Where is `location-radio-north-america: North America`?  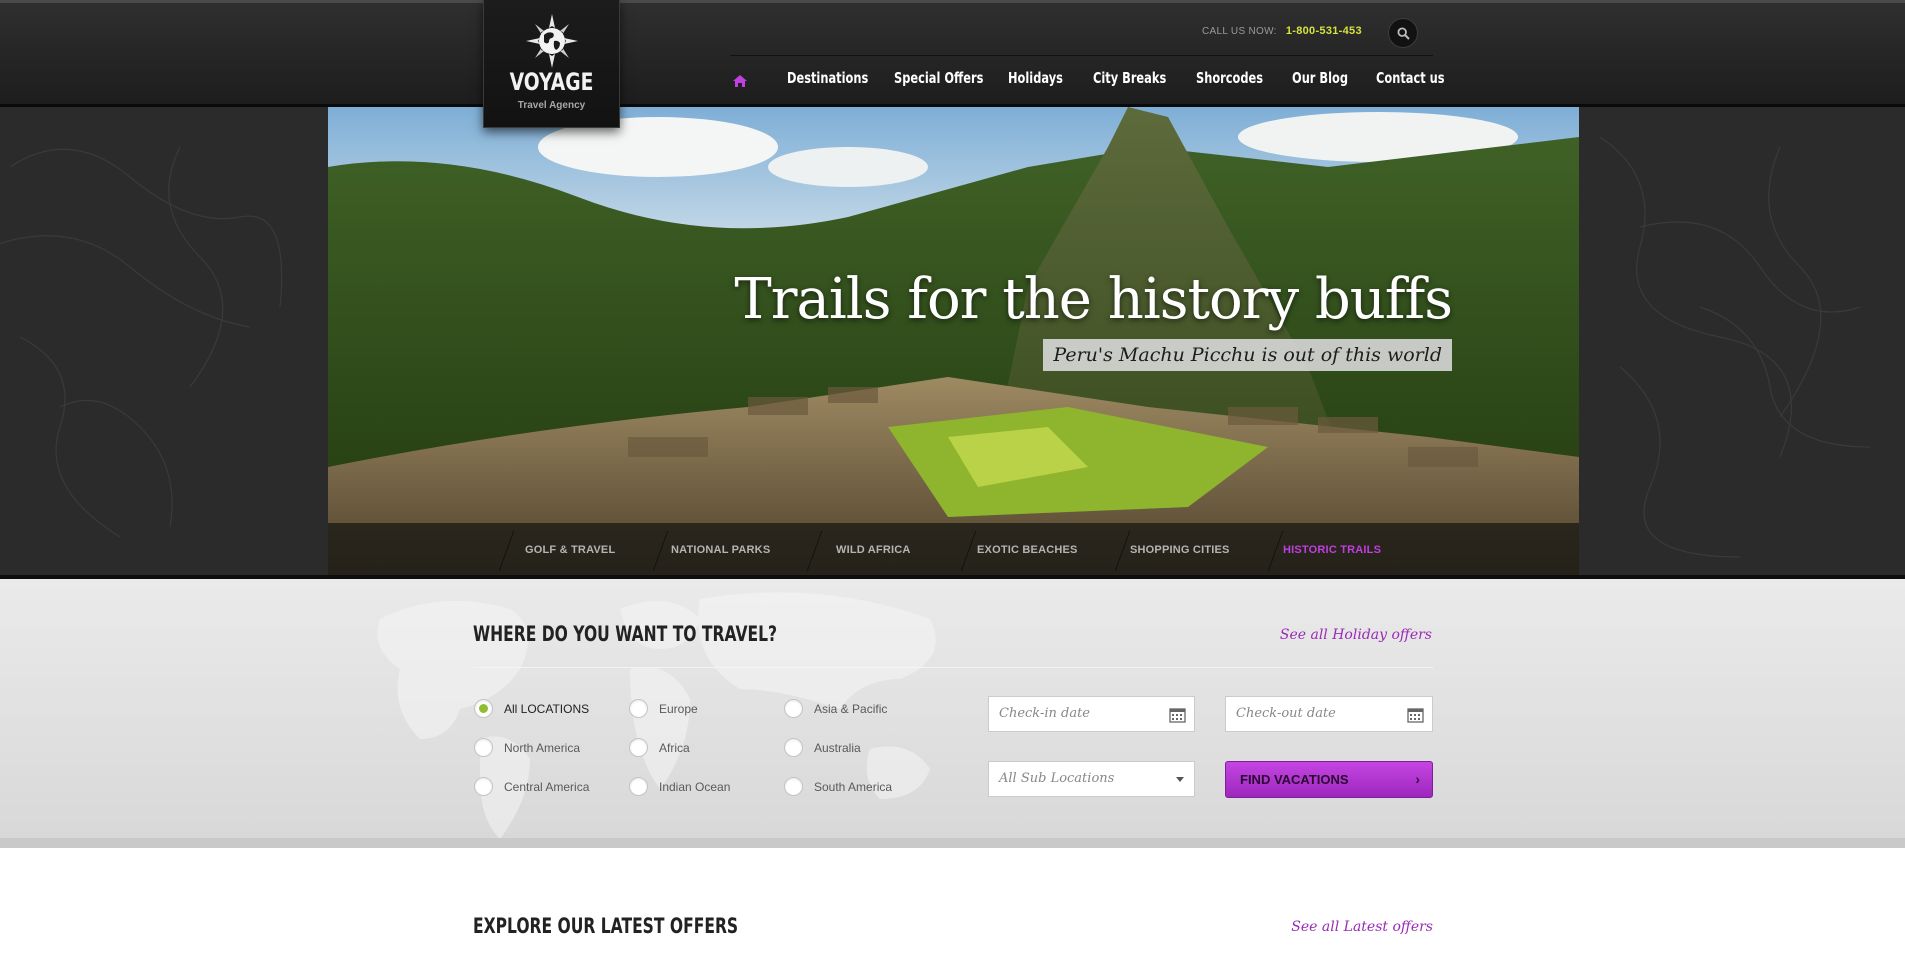
location-radio-north-america: North America is located at coordinates (527, 747).